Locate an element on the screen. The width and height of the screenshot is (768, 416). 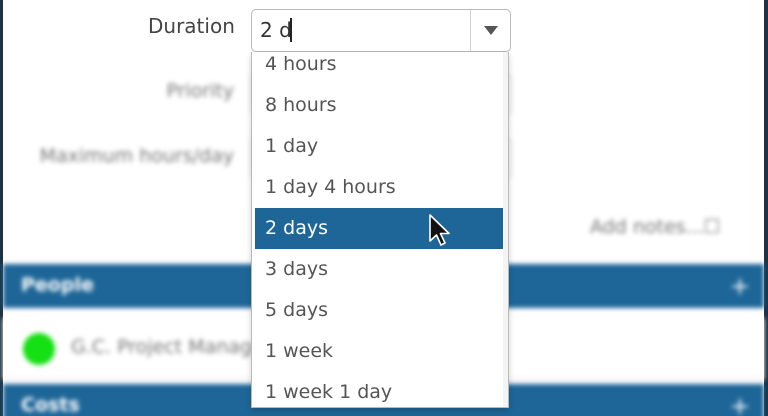
dropdown-option: 4 hours is located at coordinates (379, 68).